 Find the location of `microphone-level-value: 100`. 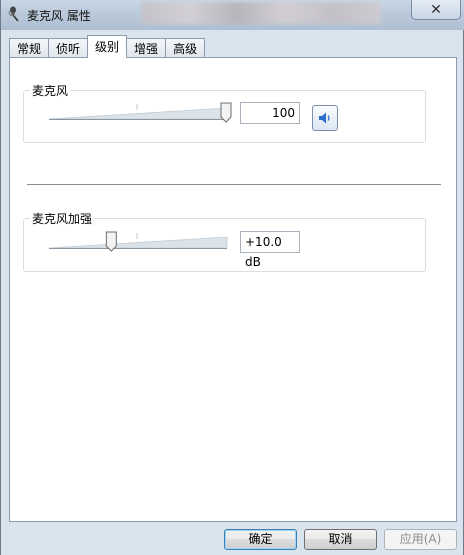

microphone-level-value: 100 is located at coordinates (283, 113).